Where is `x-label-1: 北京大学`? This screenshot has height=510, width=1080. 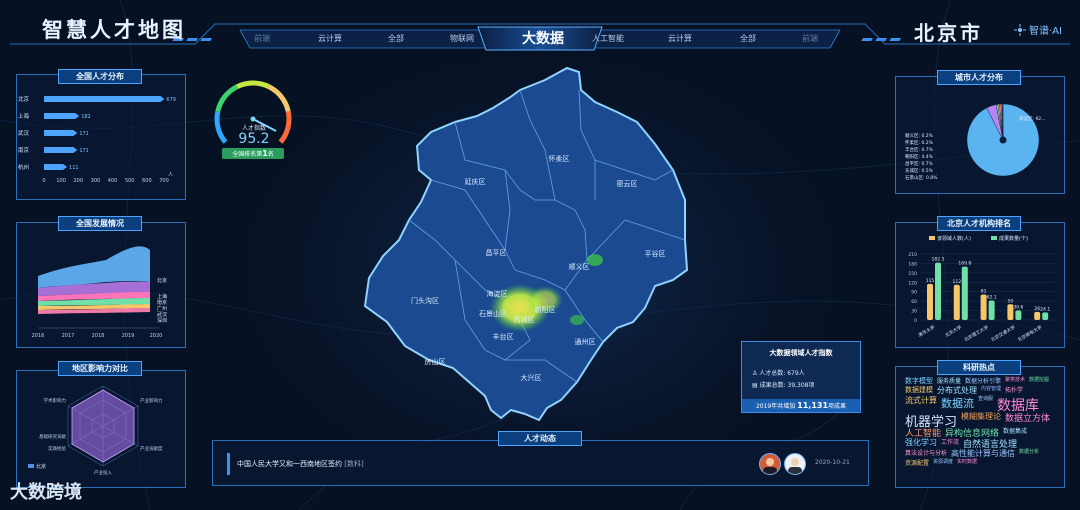
x-label-1: 北京大学 is located at coordinates (954, 330).